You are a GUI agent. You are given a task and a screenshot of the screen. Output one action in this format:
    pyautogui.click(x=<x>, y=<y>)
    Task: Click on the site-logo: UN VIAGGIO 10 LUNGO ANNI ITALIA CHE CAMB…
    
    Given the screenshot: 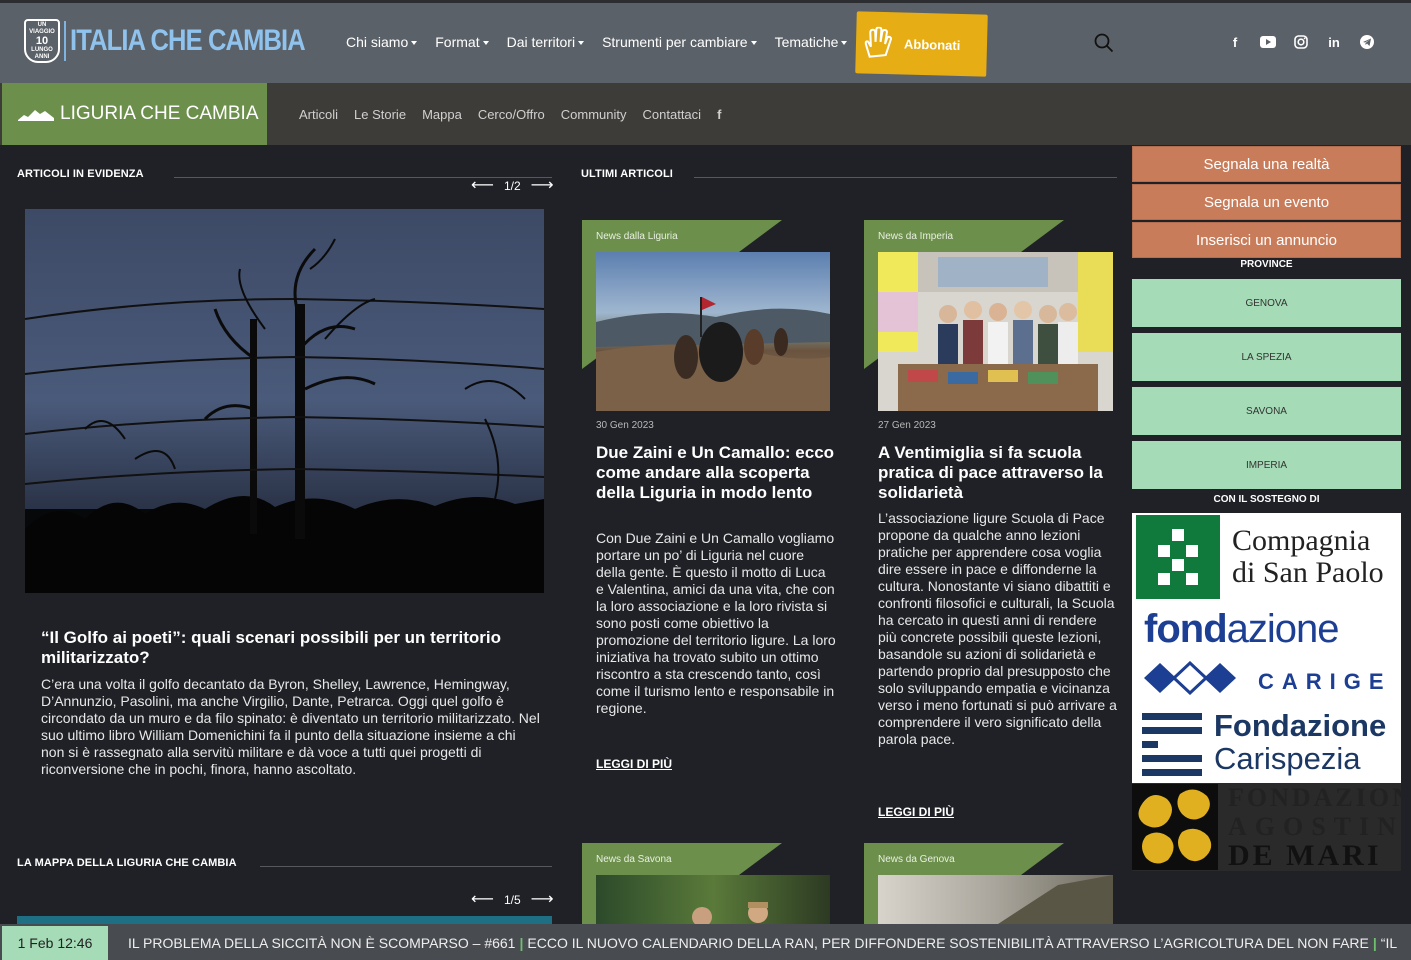 What is the action you would take?
    pyautogui.click(x=185, y=41)
    